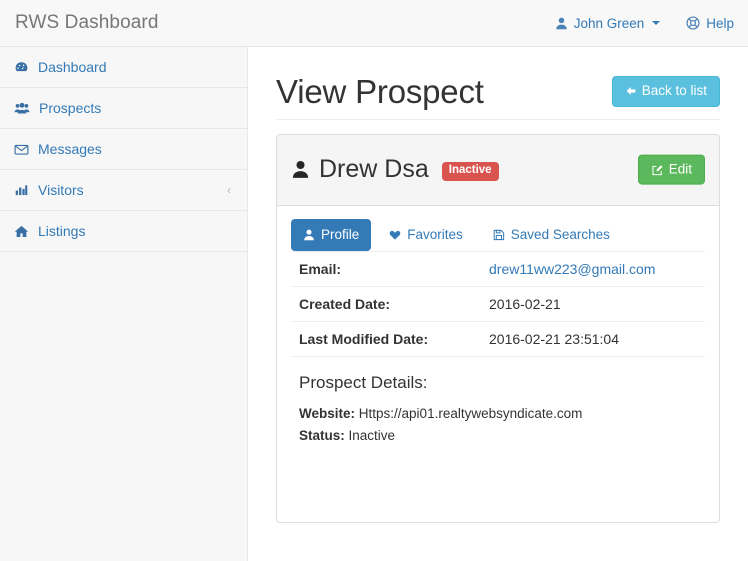  What do you see at coordinates (470, 171) in the screenshot?
I see `status-badge: Inactive` at bounding box center [470, 171].